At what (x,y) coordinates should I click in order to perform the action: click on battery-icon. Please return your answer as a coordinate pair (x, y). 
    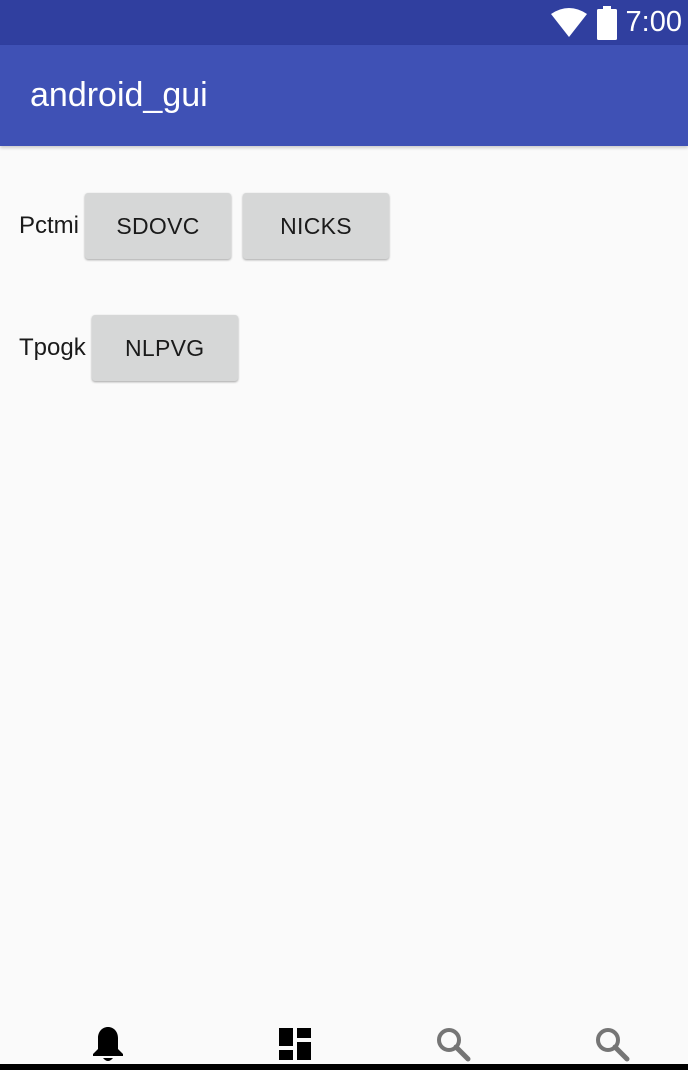
    Looking at the image, I should click on (607, 22).